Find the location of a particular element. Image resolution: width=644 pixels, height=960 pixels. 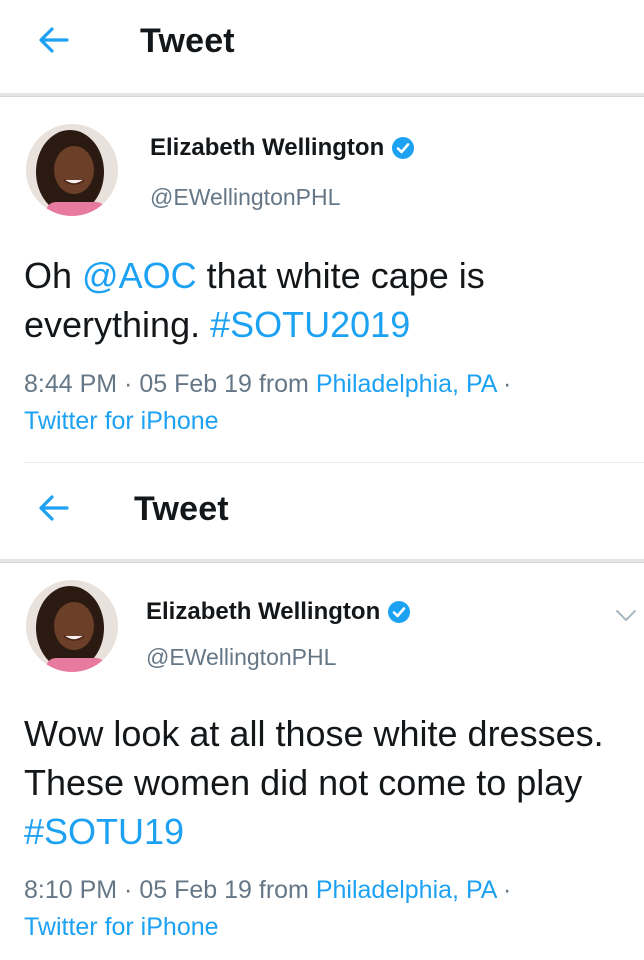

hashtag-link: #SOTU19 is located at coordinates (104, 831).